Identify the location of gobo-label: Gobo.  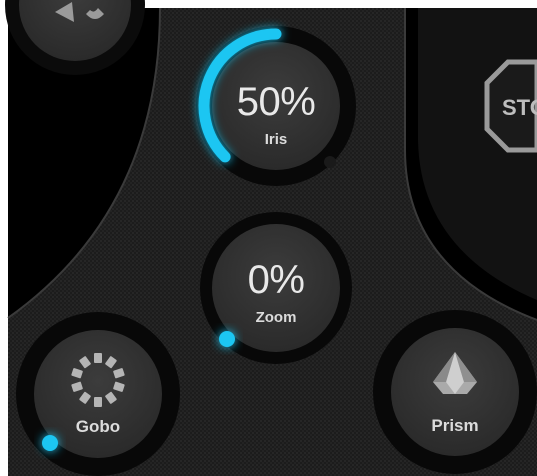
(98, 426).